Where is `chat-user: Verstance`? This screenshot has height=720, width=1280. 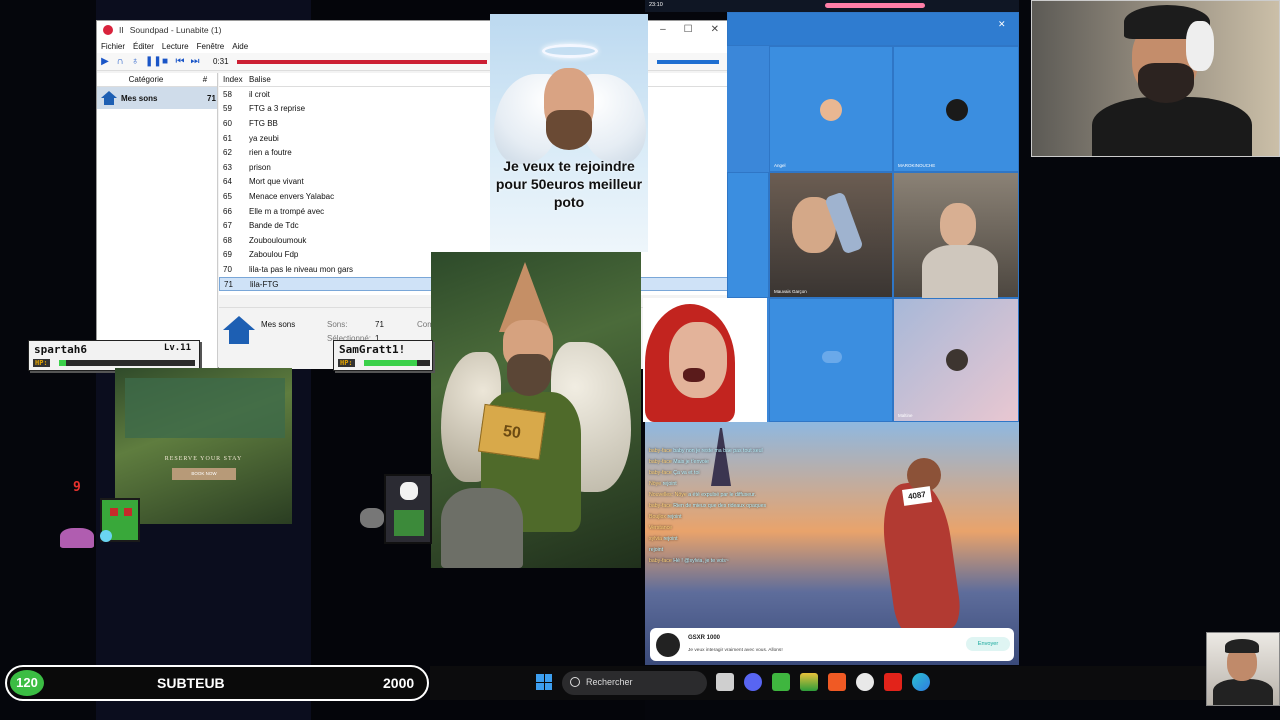
chat-user: Verstance is located at coordinates (661, 528).